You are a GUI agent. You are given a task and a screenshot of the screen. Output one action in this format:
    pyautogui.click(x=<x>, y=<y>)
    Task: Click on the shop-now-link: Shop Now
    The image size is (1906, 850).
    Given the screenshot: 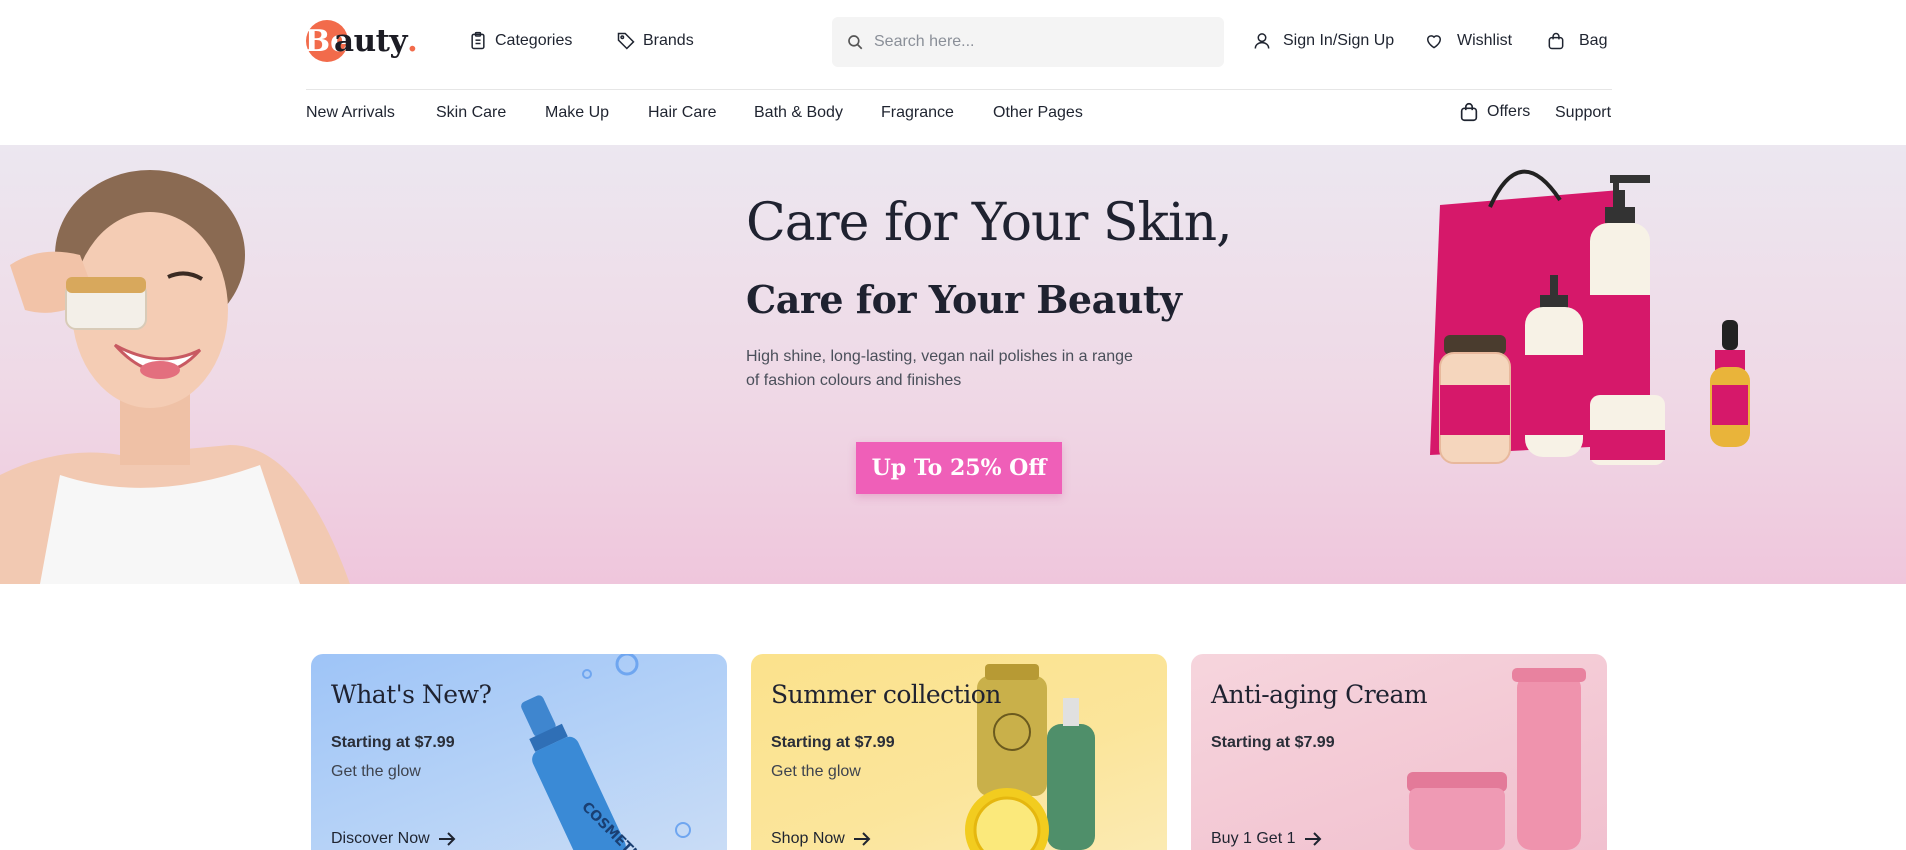 What is the action you would take?
    pyautogui.click(x=821, y=839)
    